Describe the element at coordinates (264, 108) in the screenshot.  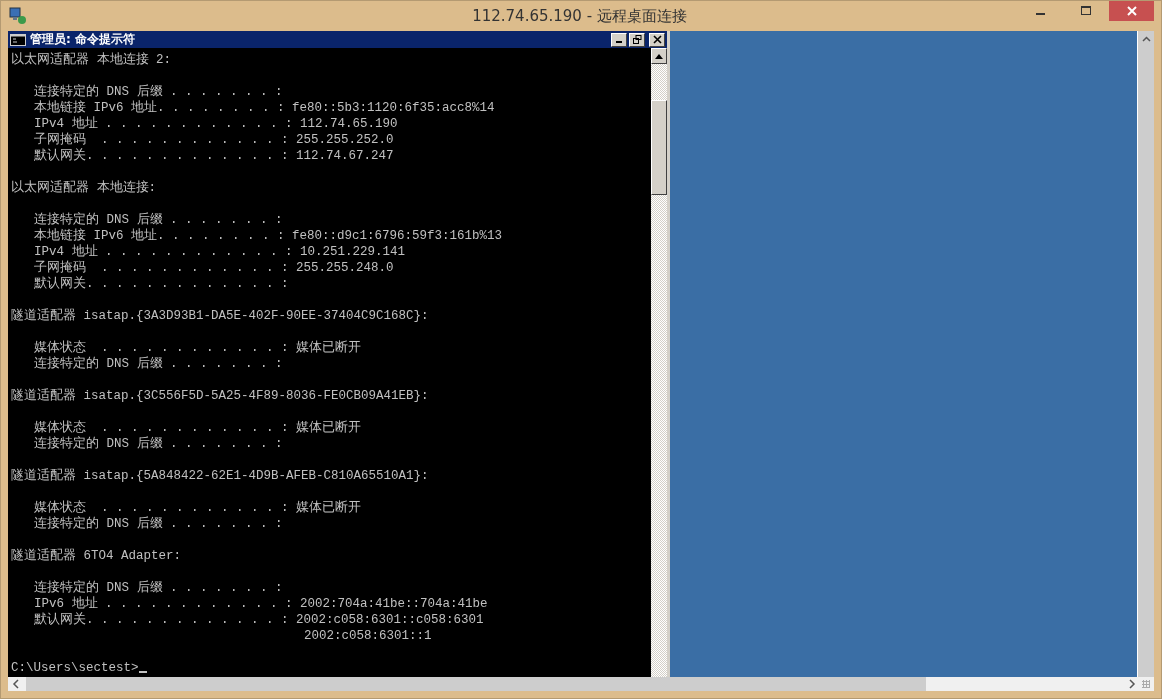
I see `console-line: 本地链接 IPv6 地址. . . . . . . . : fe80::5b3:1120:6f35:acc8%14` at that location.